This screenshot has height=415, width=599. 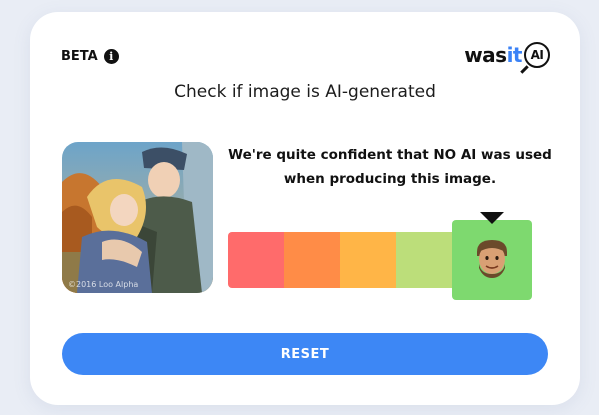 I want to click on reset-button: RESET, so click(x=305, y=354).